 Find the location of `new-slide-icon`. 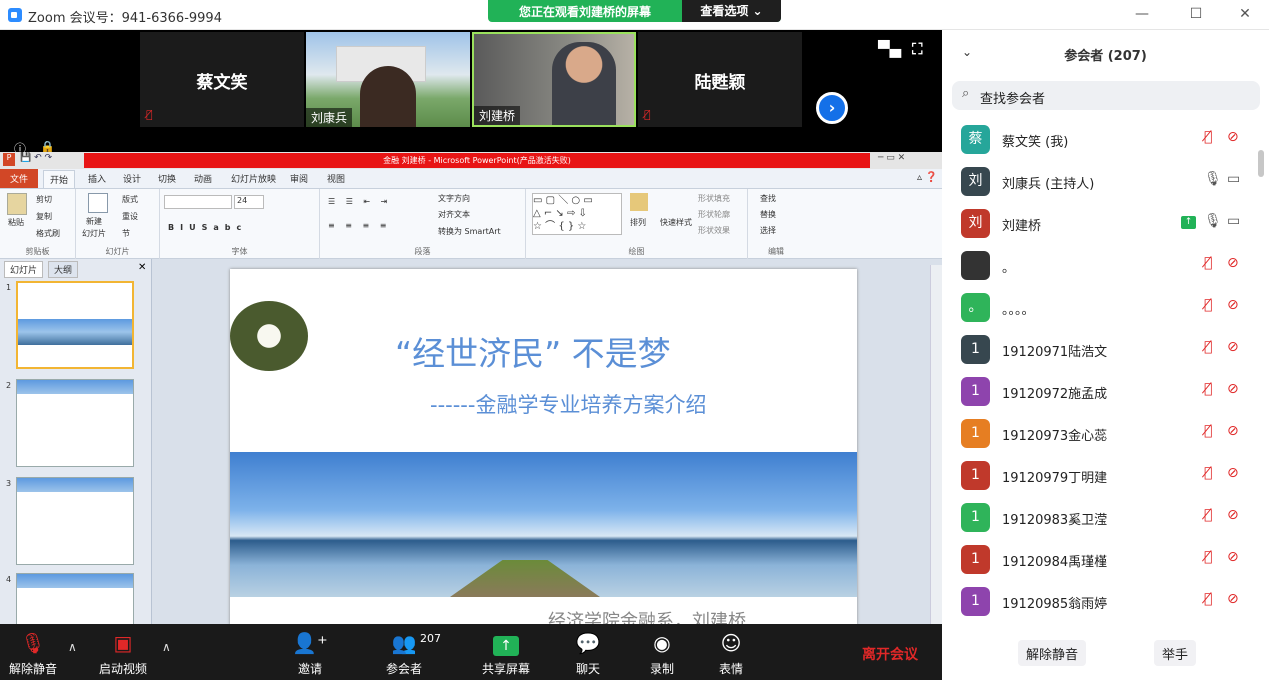

new-slide-icon is located at coordinates (98, 203).